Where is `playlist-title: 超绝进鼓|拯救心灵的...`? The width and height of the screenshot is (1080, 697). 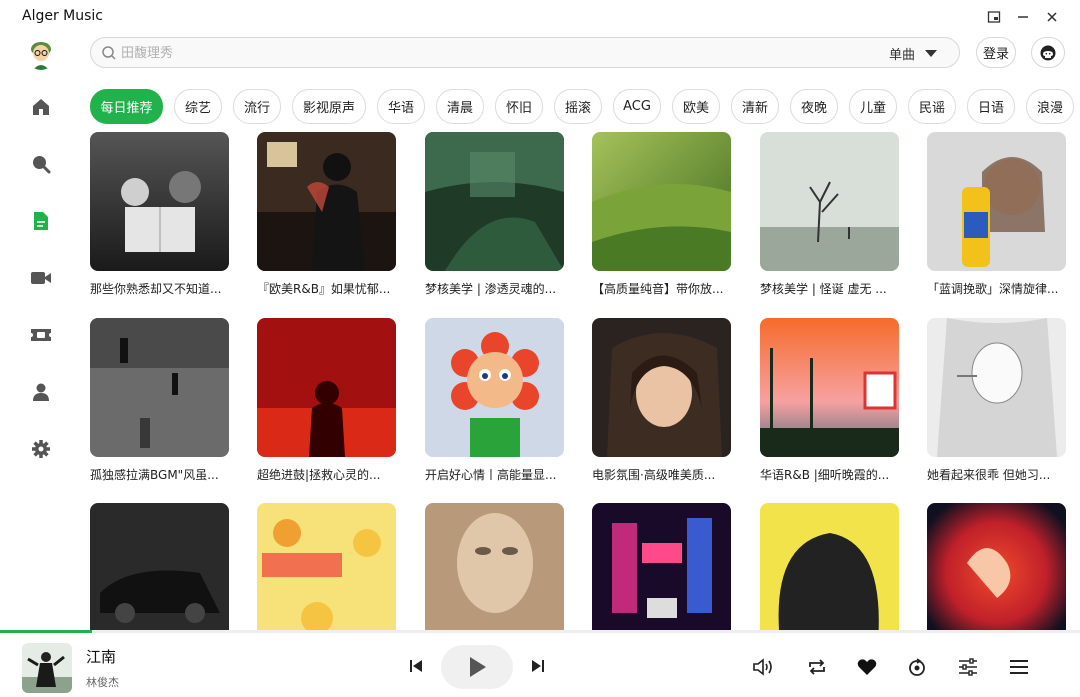 playlist-title: 超绝进鼓|拯救心灵的... is located at coordinates (327, 474).